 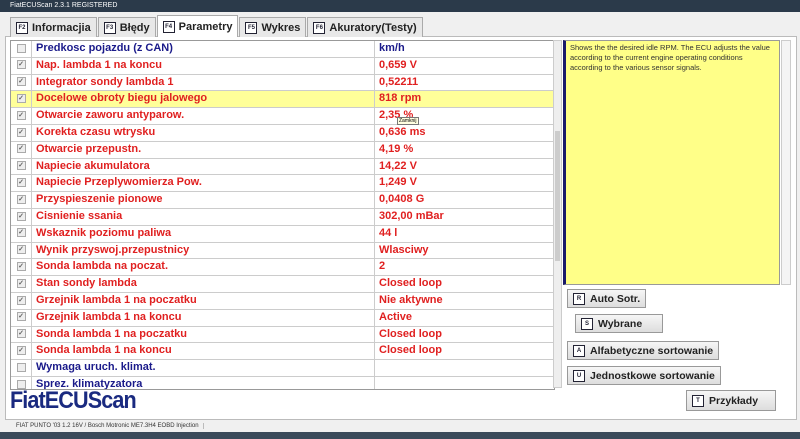 I want to click on tab-akuratory-testy-: F6 Akuratory(Testy), so click(x=365, y=27).